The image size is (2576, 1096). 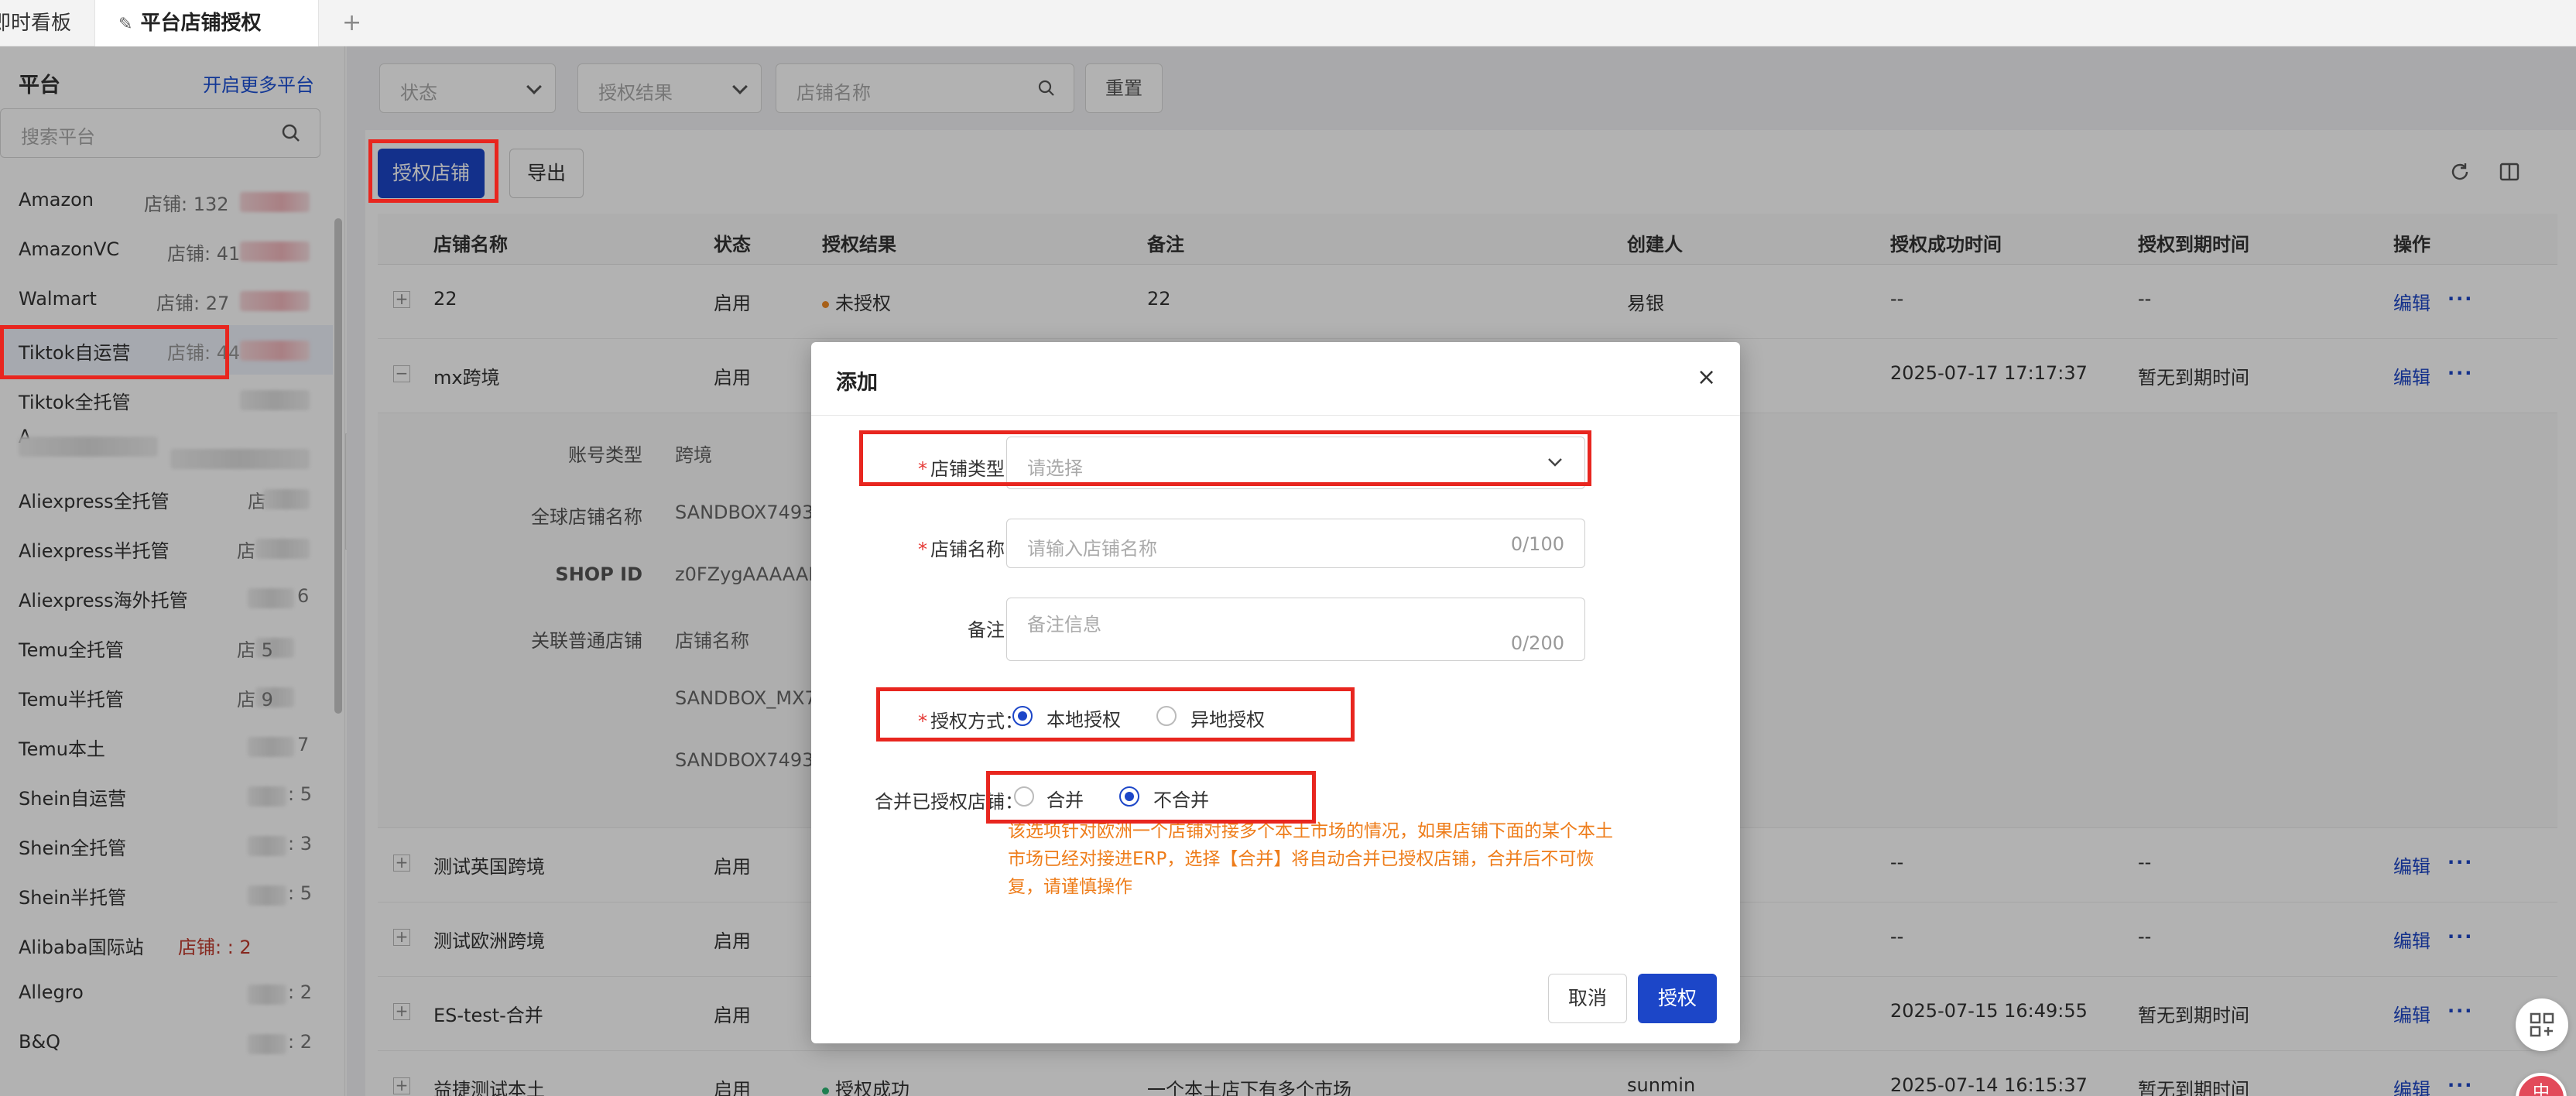 What do you see at coordinates (1587, 998) in the screenshot?
I see `cancel-button: 取消` at bounding box center [1587, 998].